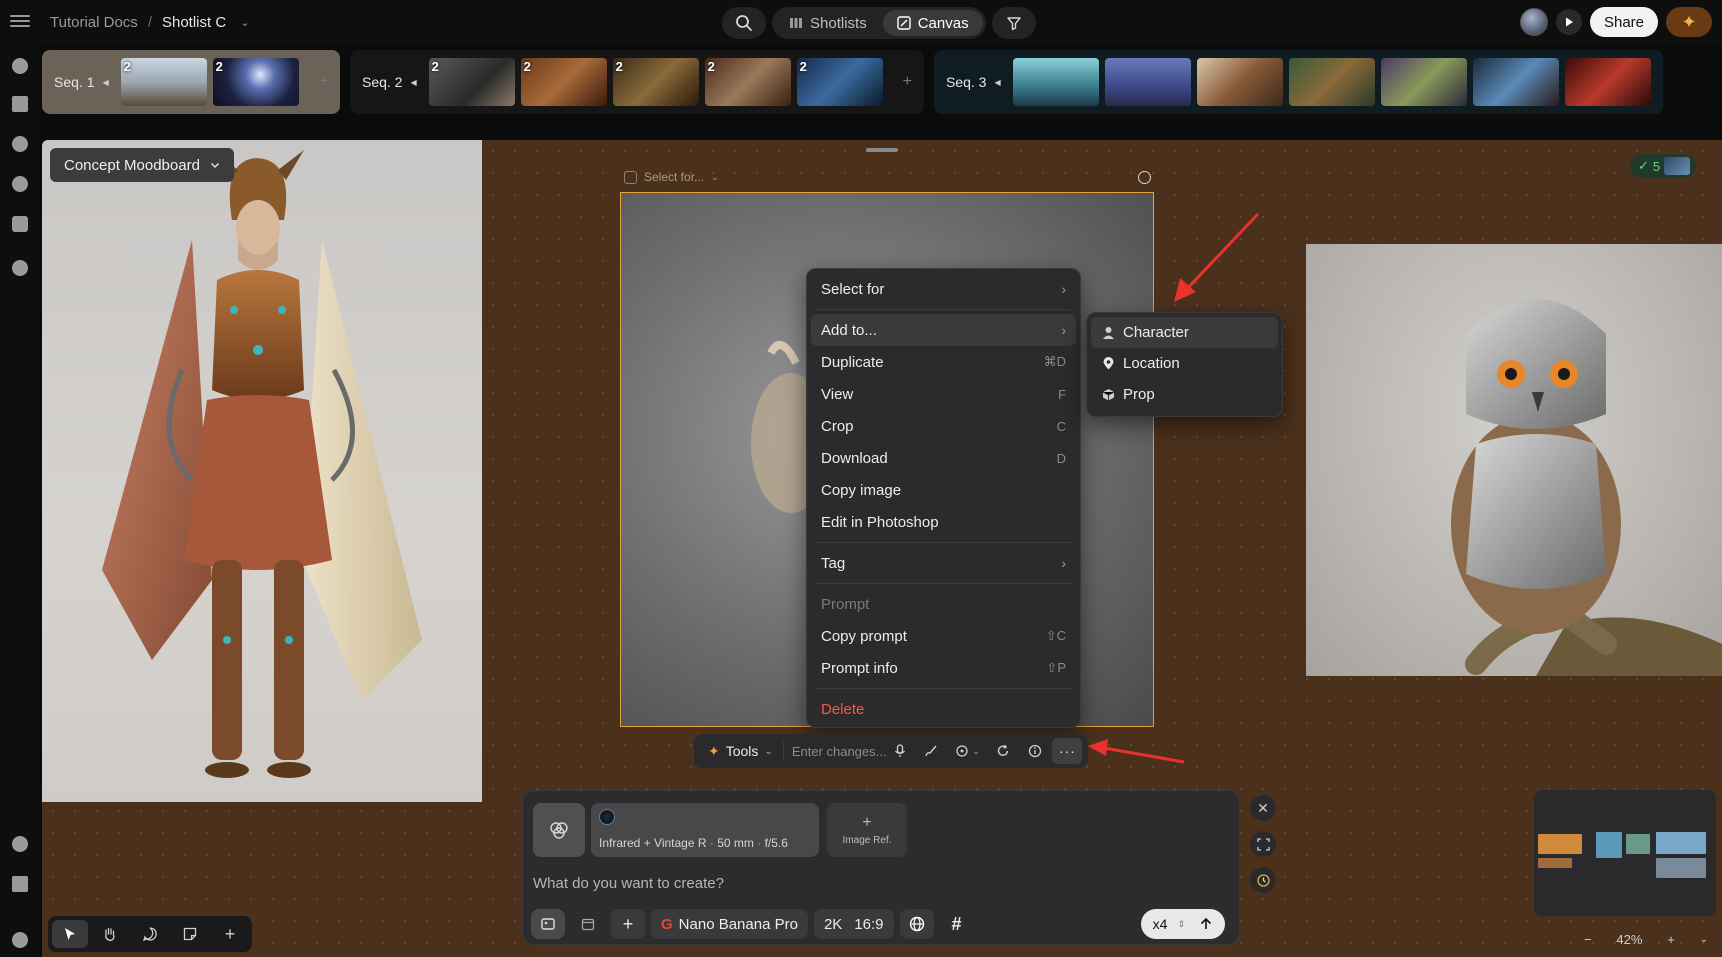 The width and height of the screenshot is (1722, 957). What do you see at coordinates (1144, 177) in the screenshot?
I see `circle-icon` at bounding box center [1144, 177].